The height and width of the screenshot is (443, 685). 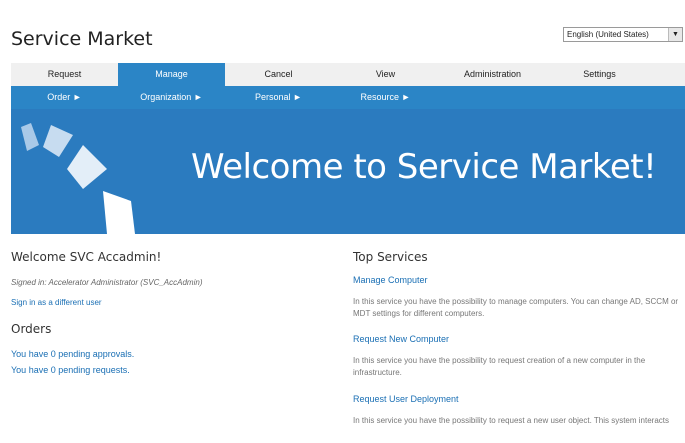 I want to click on service-request-user-deployment-link: Request User Deployment, so click(x=406, y=399).